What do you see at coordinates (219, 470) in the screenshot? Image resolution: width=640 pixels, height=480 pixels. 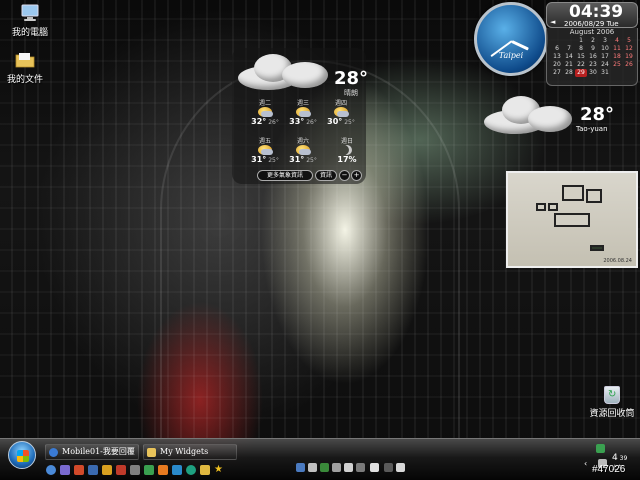 I see `star-icon: ★` at bounding box center [219, 470].